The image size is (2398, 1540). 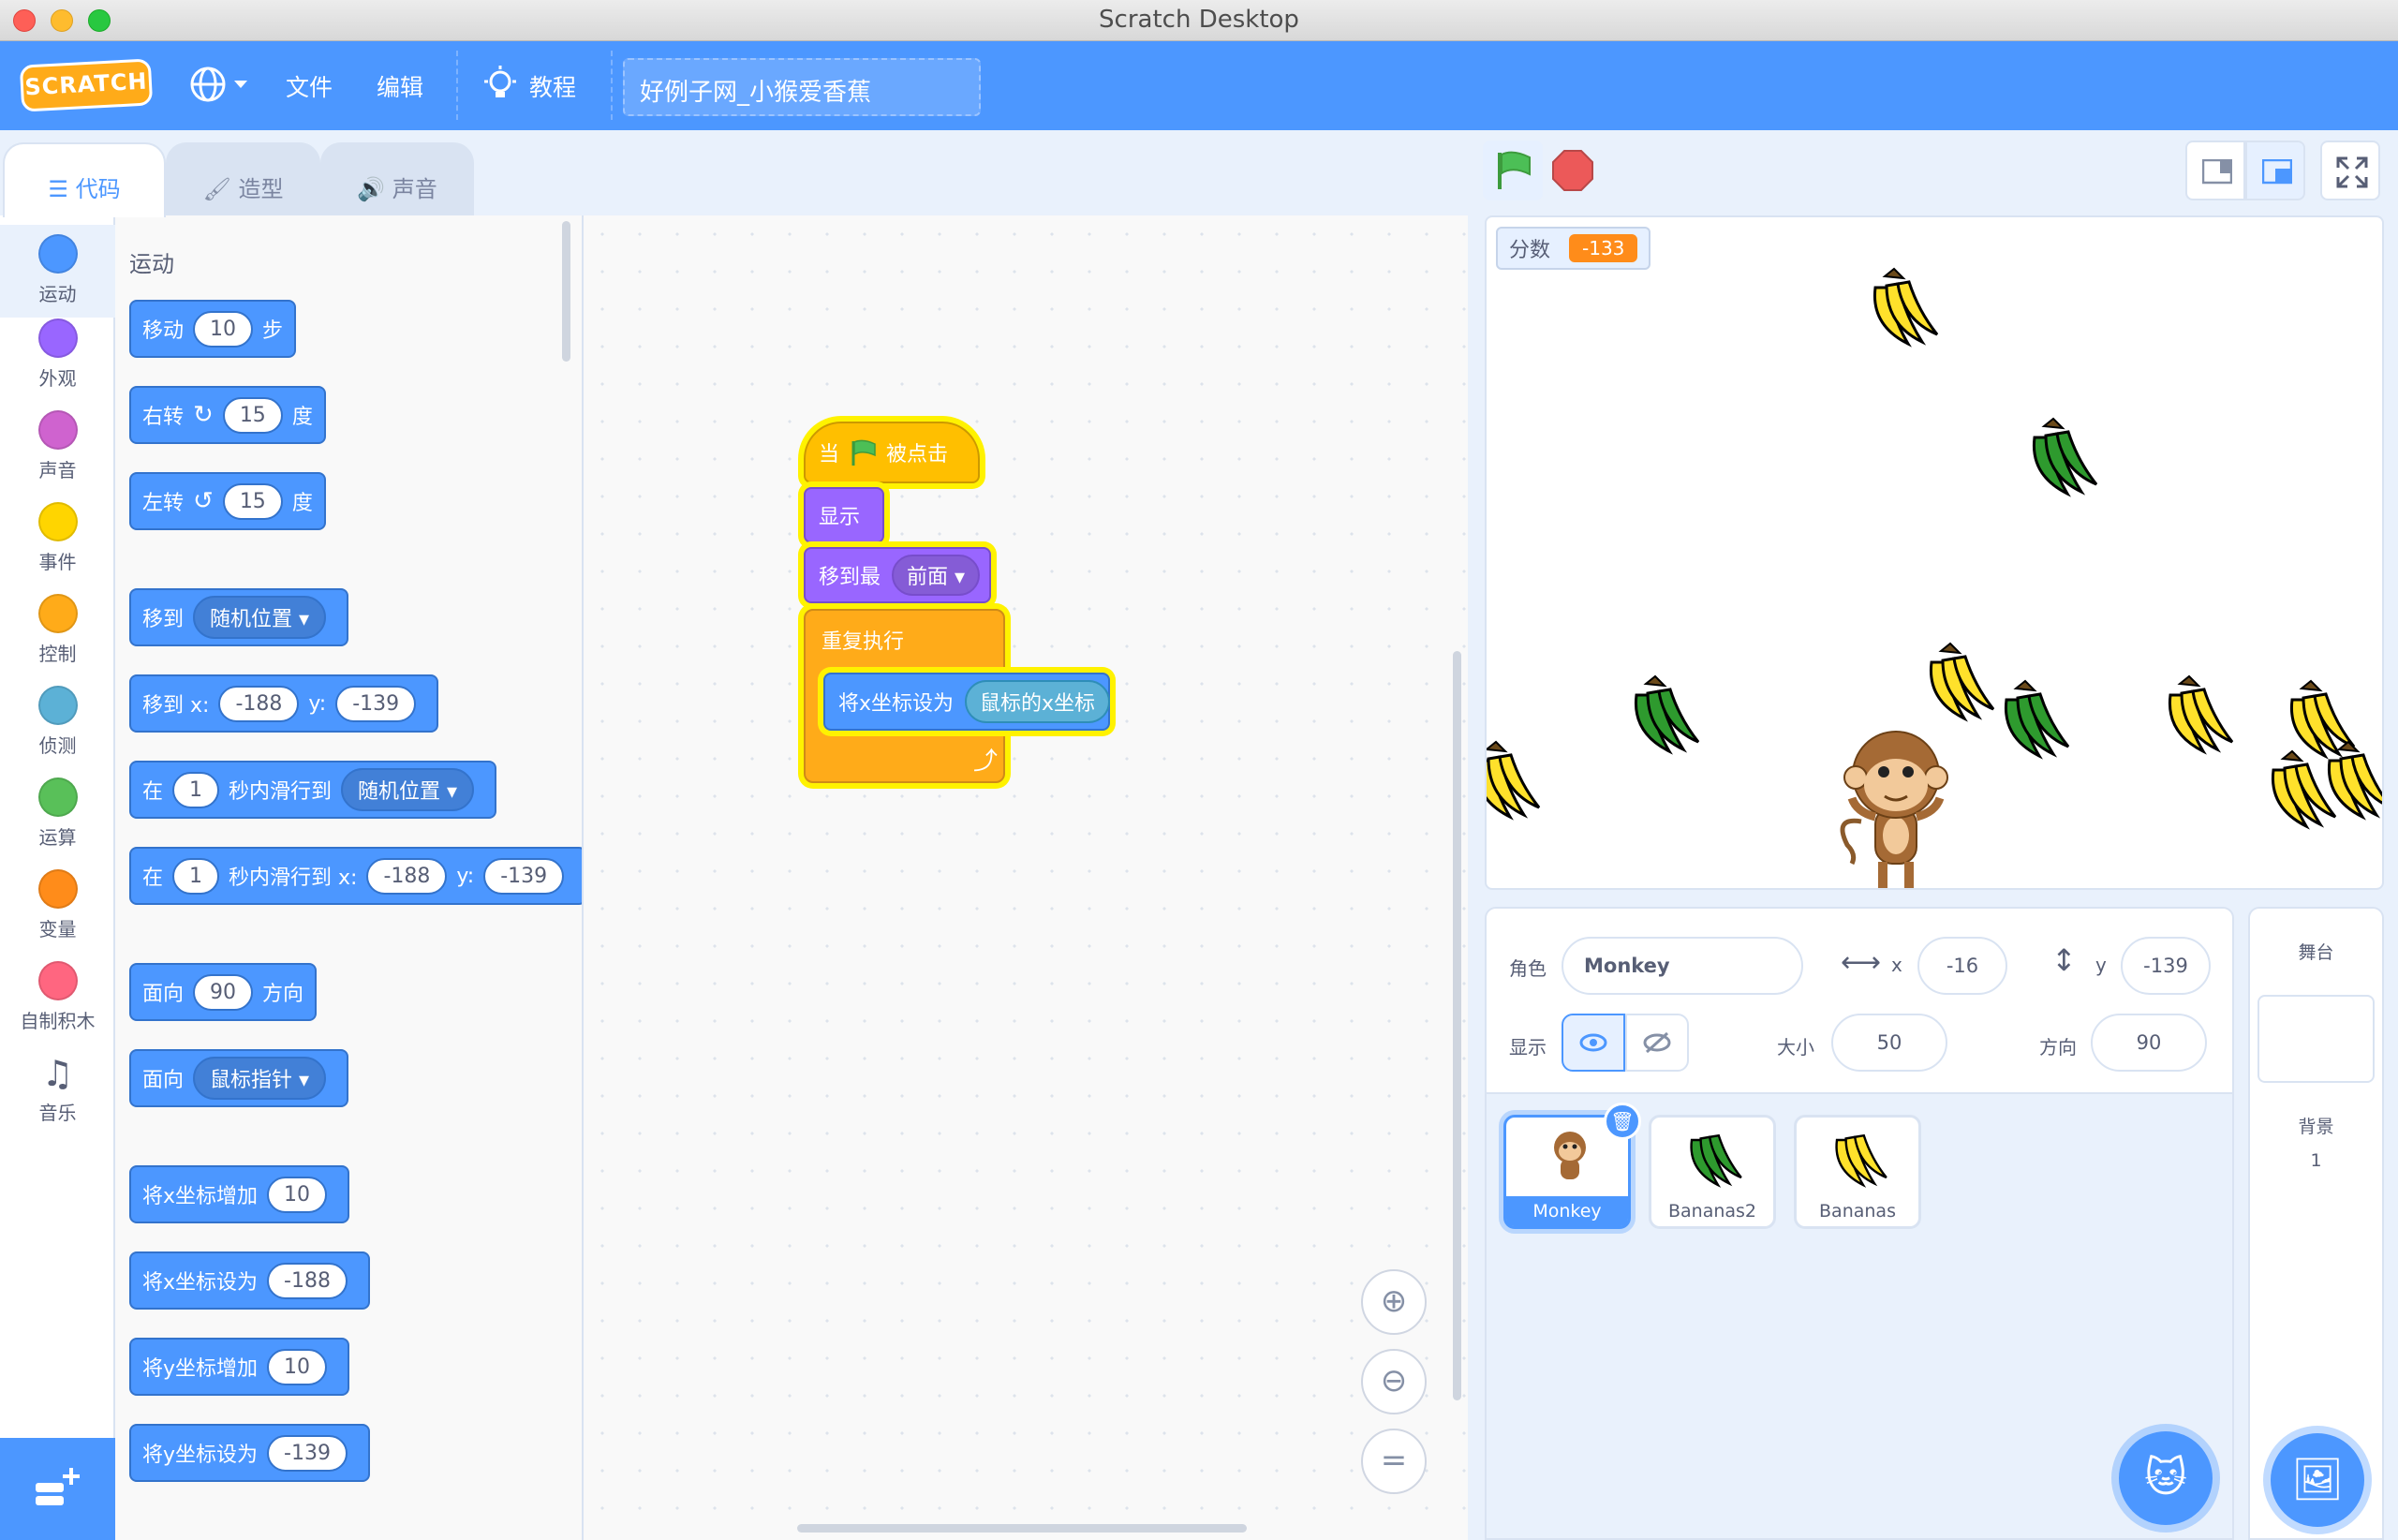 I want to click on backdrop-thumbnail, so click(x=2316, y=1039).